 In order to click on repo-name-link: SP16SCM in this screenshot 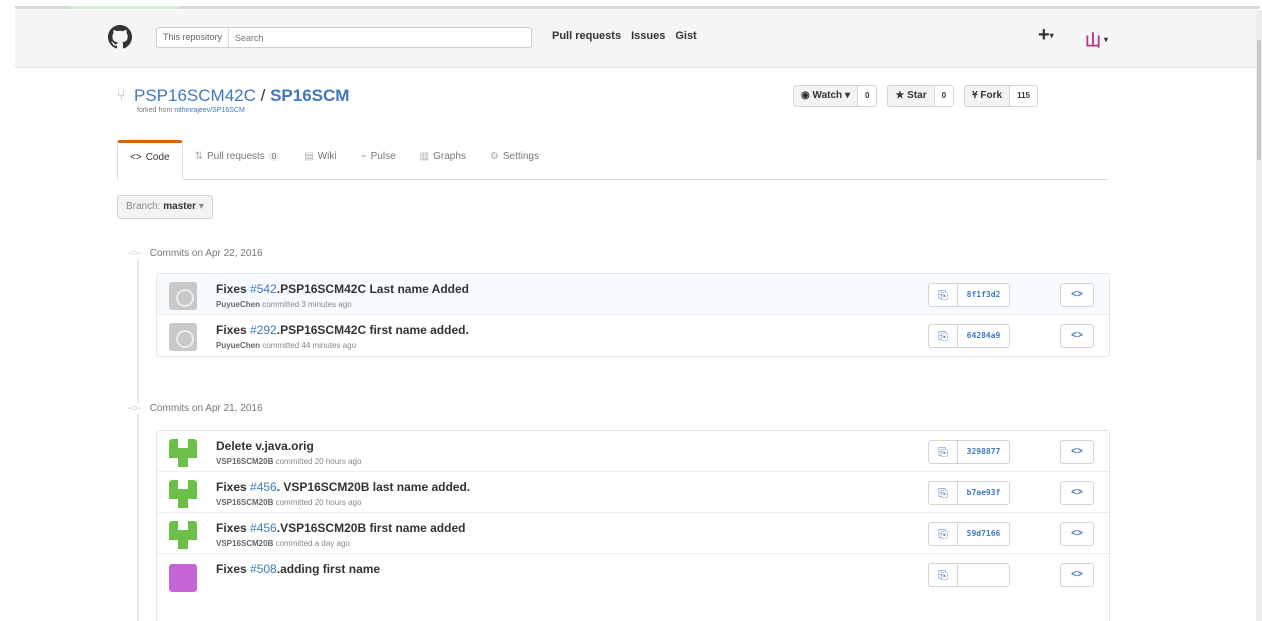, I will do `click(309, 95)`.